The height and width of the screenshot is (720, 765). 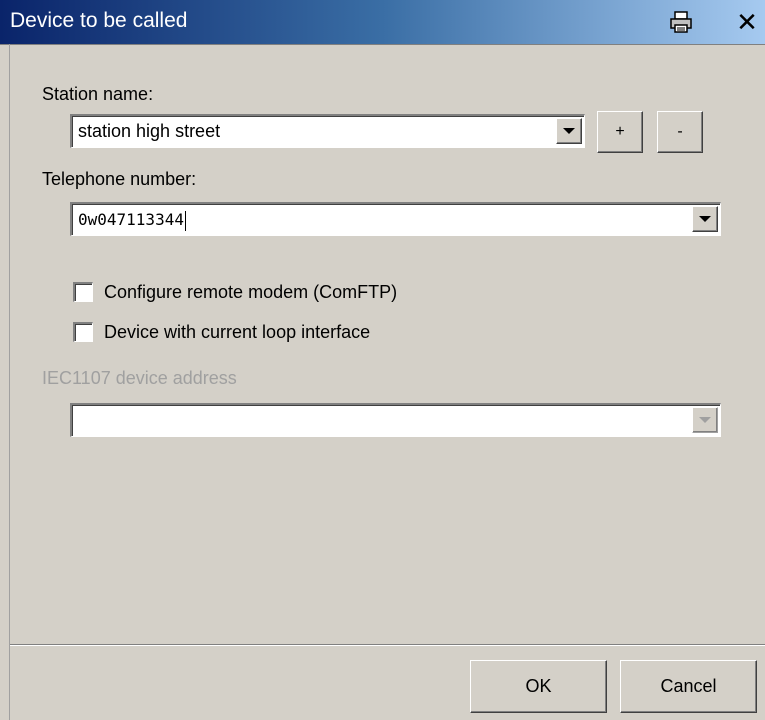 I want to click on remove-station-button: -, so click(x=680, y=132).